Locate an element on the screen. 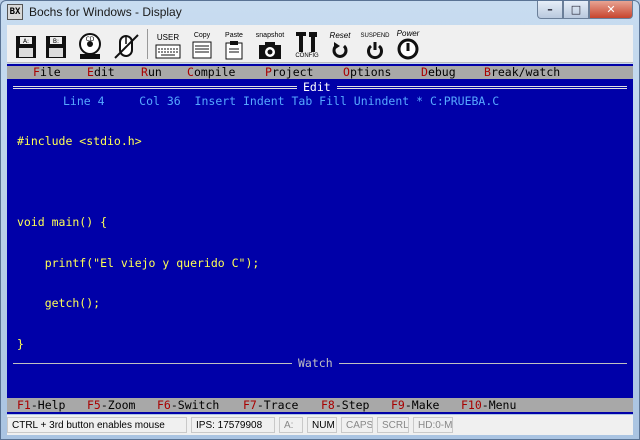 This screenshot has width=640, height=440. keyboard-icon is located at coordinates (168, 51).